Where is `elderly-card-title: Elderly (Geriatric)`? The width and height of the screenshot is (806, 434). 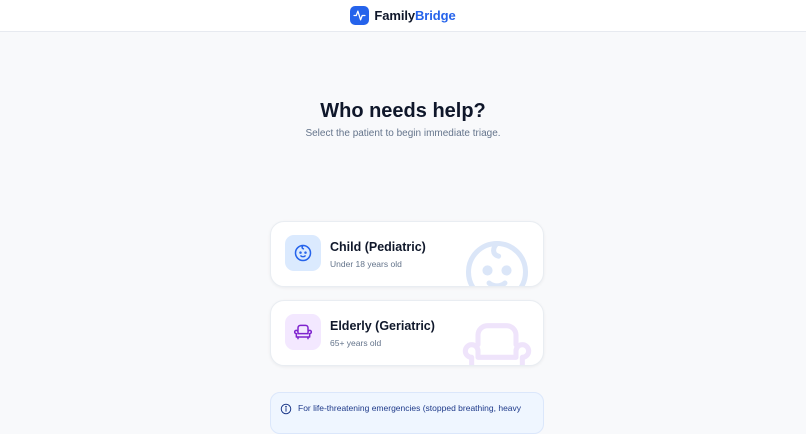
elderly-card-title: Elderly (Geriatric) is located at coordinates (382, 326).